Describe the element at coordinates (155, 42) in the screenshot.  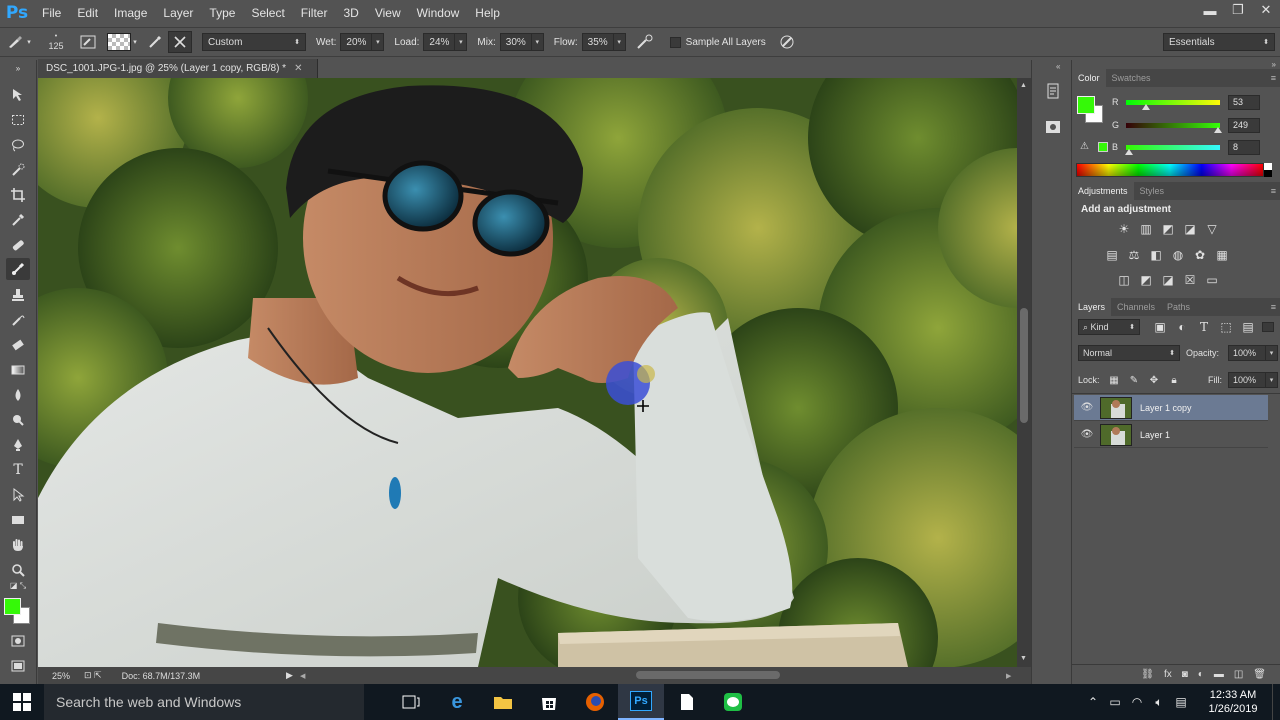
I see `load-brush-icon` at that location.